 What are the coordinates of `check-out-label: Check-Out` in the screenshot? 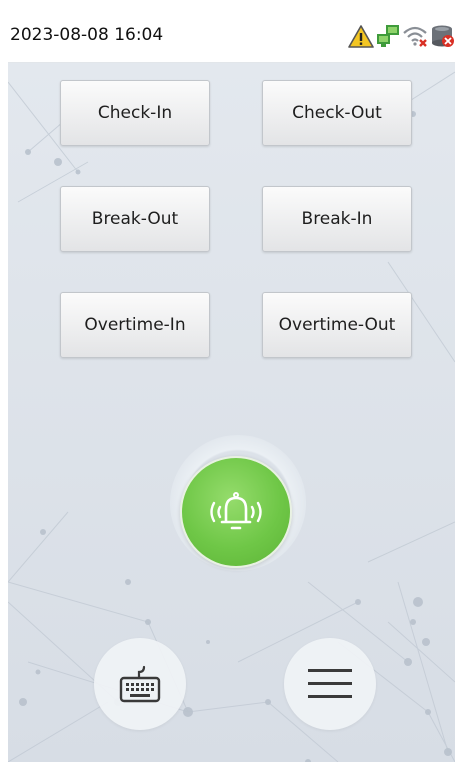 It's located at (337, 113).